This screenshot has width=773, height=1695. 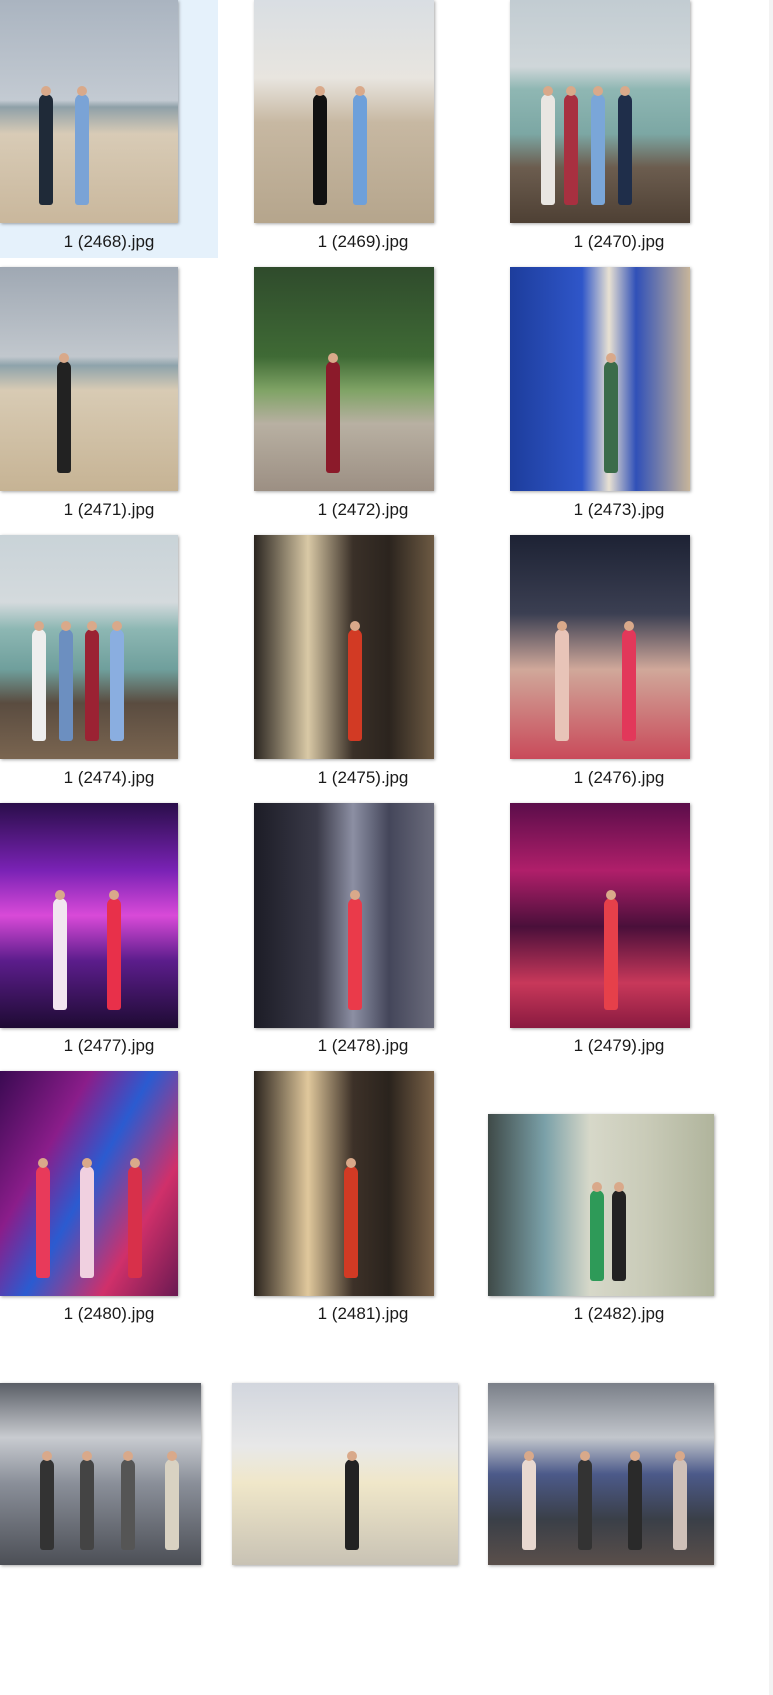 I want to click on file-name: 1 (2475).jpg, so click(x=363, y=777).